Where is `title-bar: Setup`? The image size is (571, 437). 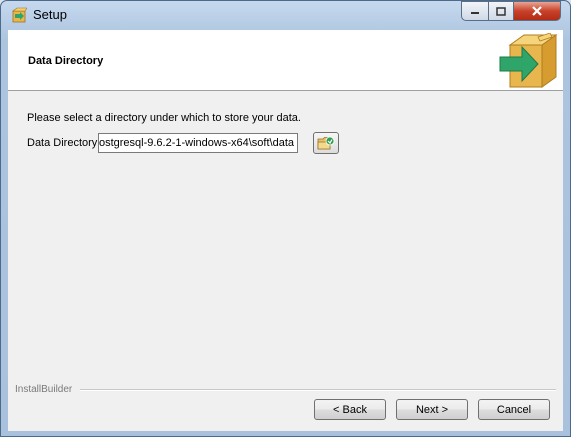 title-bar: Setup is located at coordinates (285, 15).